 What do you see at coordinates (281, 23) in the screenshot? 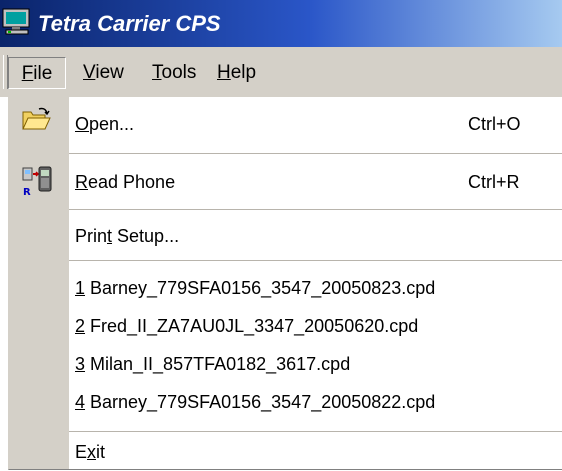
I see `title-bar: Tetra Carrier CPS` at bounding box center [281, 23].